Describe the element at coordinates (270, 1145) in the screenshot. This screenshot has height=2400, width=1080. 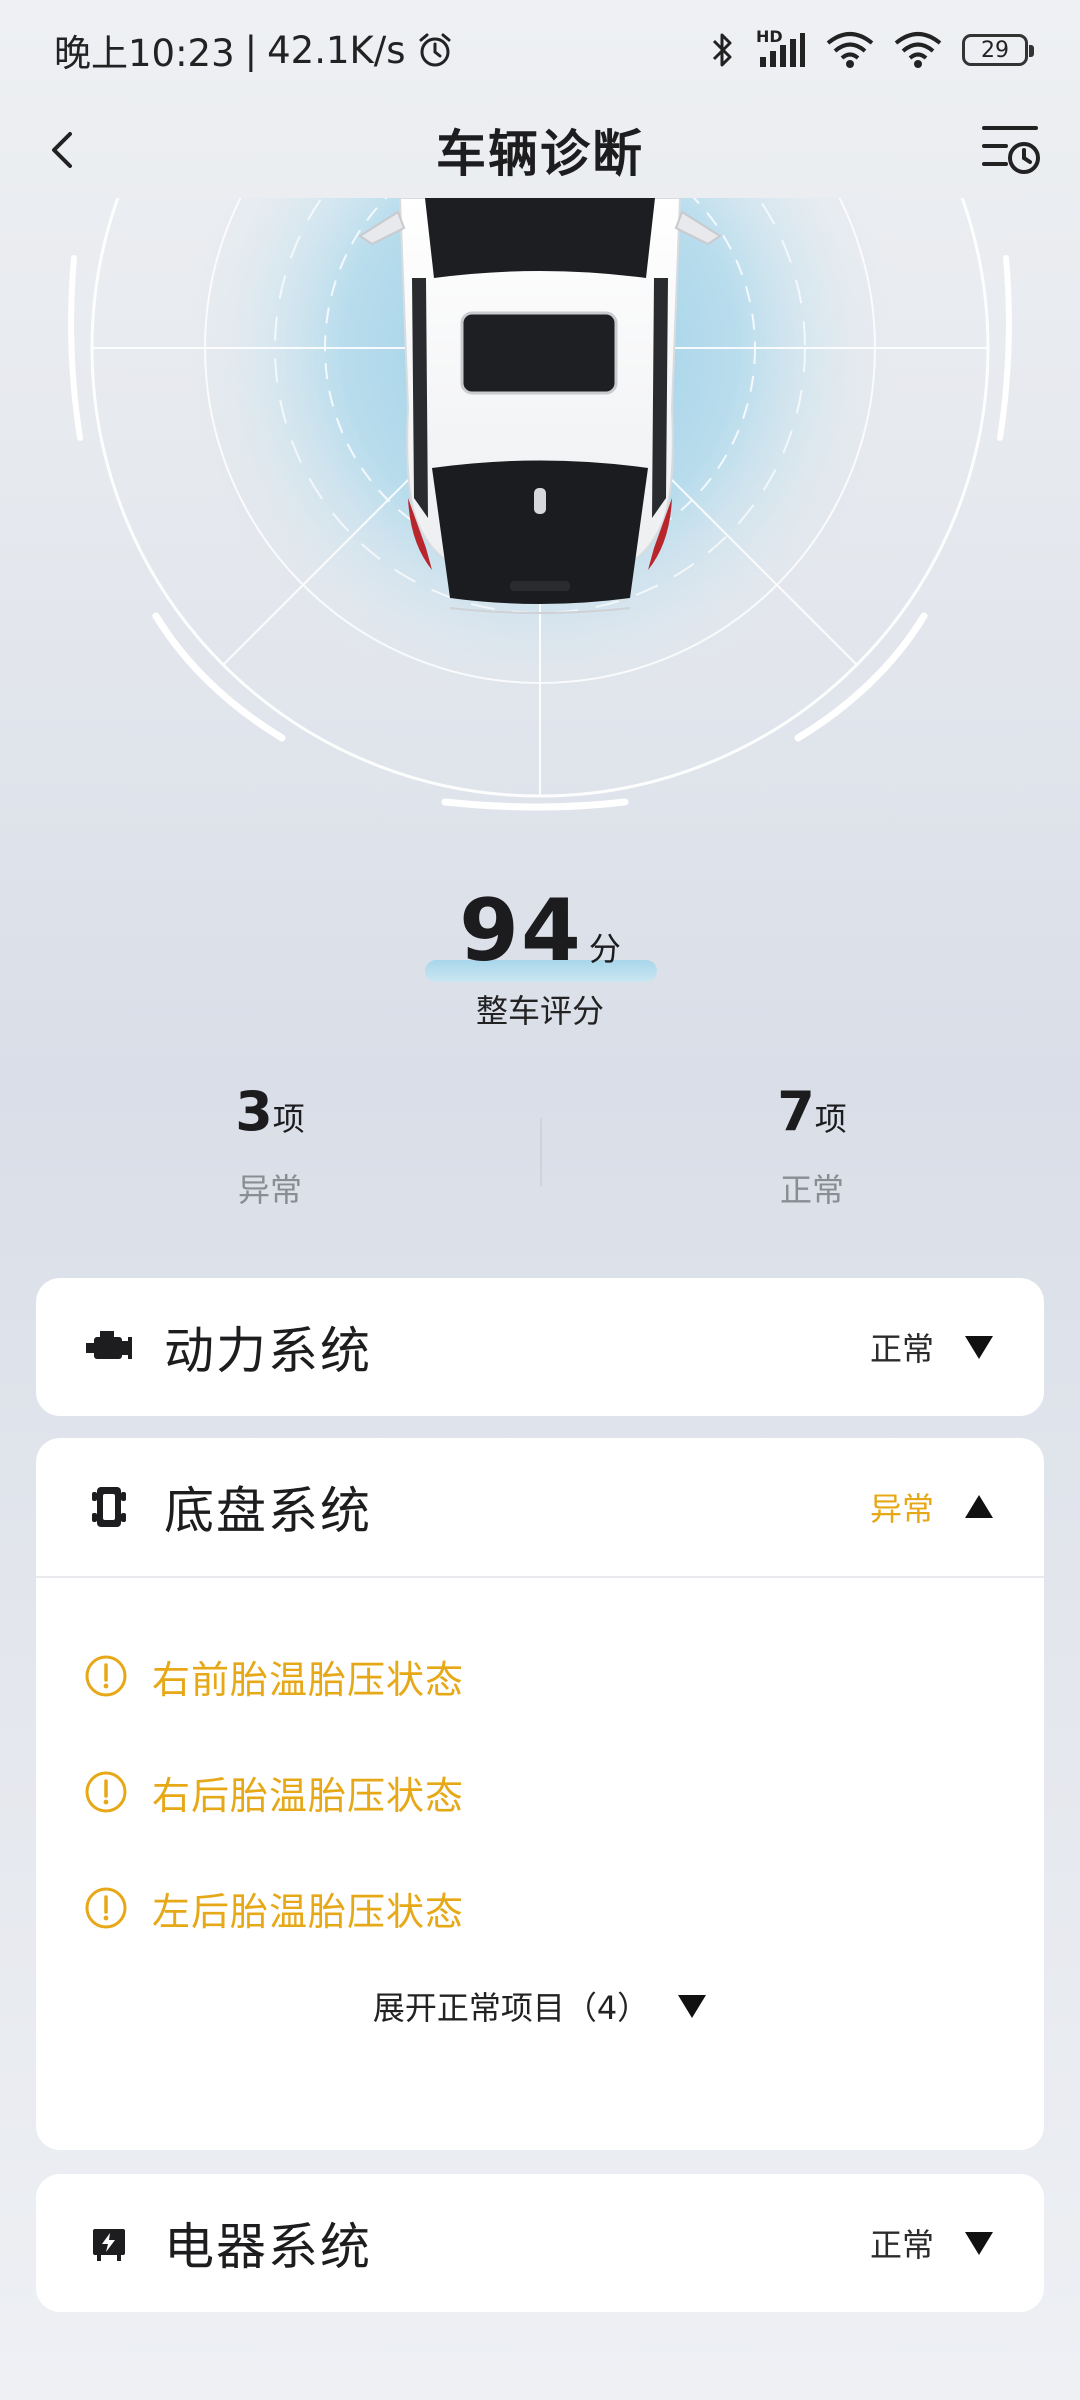
I see `abnormal-count: 3项 异常` at that location.